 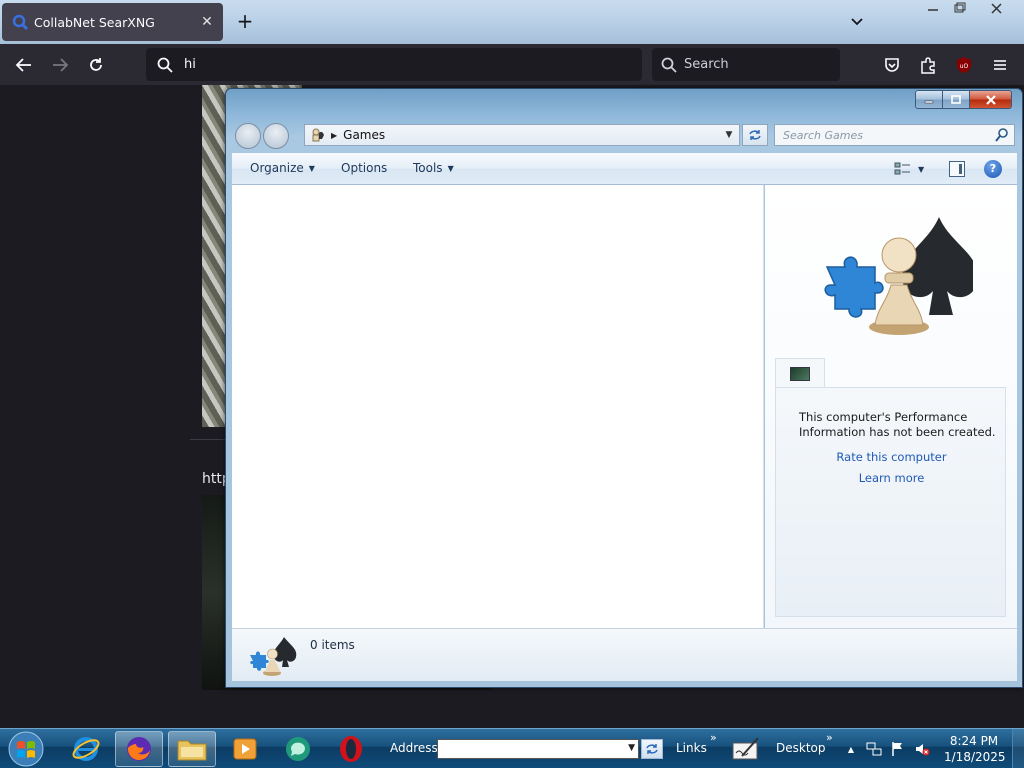 I want to click on performance-tab, so click(x=800, y=373).